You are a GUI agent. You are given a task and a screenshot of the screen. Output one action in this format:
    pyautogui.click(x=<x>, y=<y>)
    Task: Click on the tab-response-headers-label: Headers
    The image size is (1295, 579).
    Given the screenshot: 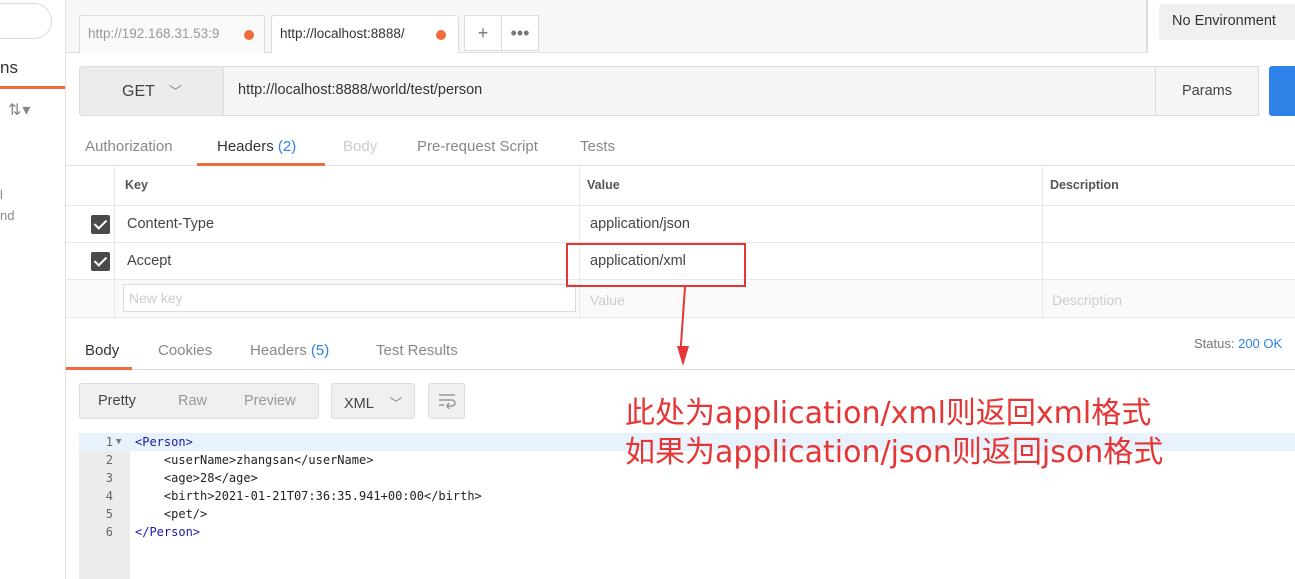 What is the action you would take?
    pyautogui.click(x=278, y=350)
    